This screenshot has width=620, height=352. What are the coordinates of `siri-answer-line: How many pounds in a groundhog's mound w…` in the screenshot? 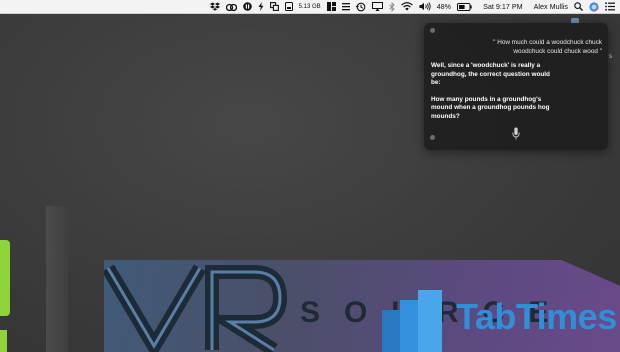 It's located at (490, 107).